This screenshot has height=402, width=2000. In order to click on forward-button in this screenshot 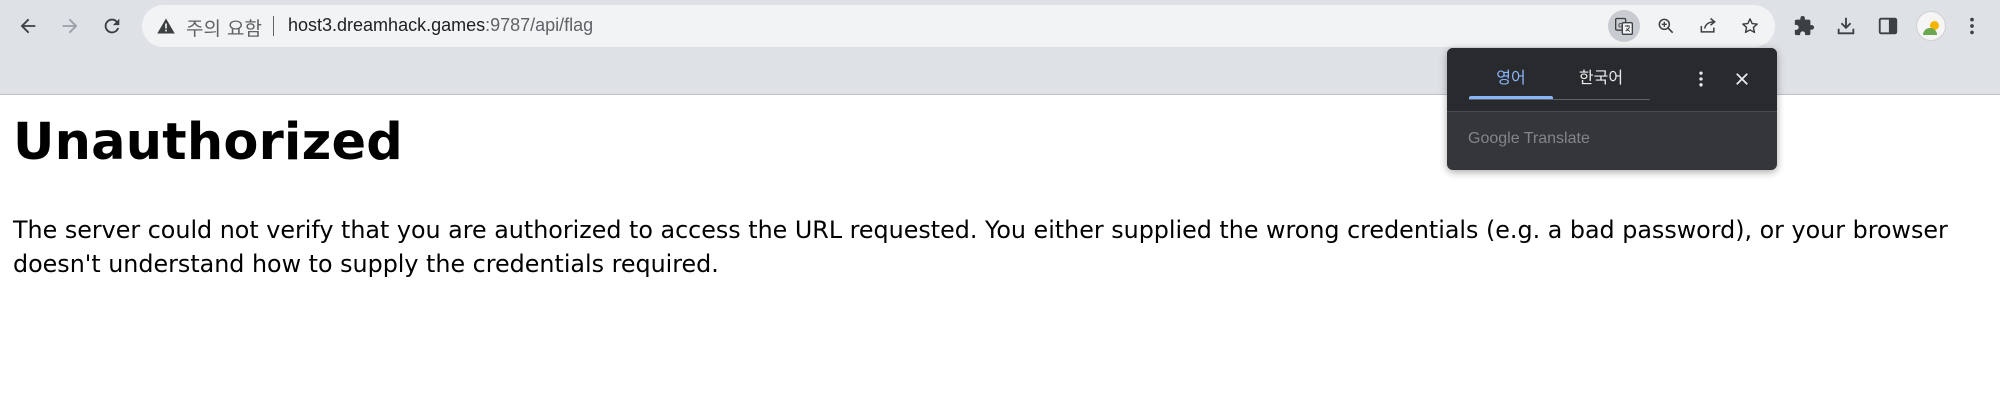, I will do `click(70, 26)`.